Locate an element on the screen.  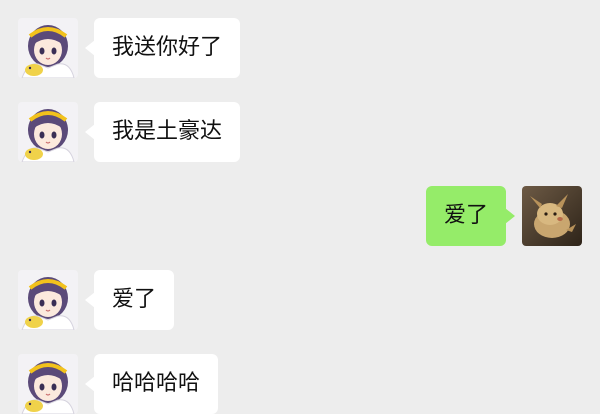
pikachu-avatar-icon is located at coordinates (552, 216).